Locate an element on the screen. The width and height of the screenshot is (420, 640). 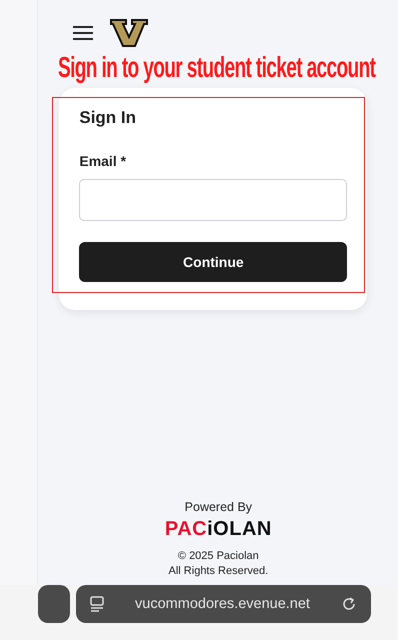
continue-button: Continue is located at coordinates (213, 262).